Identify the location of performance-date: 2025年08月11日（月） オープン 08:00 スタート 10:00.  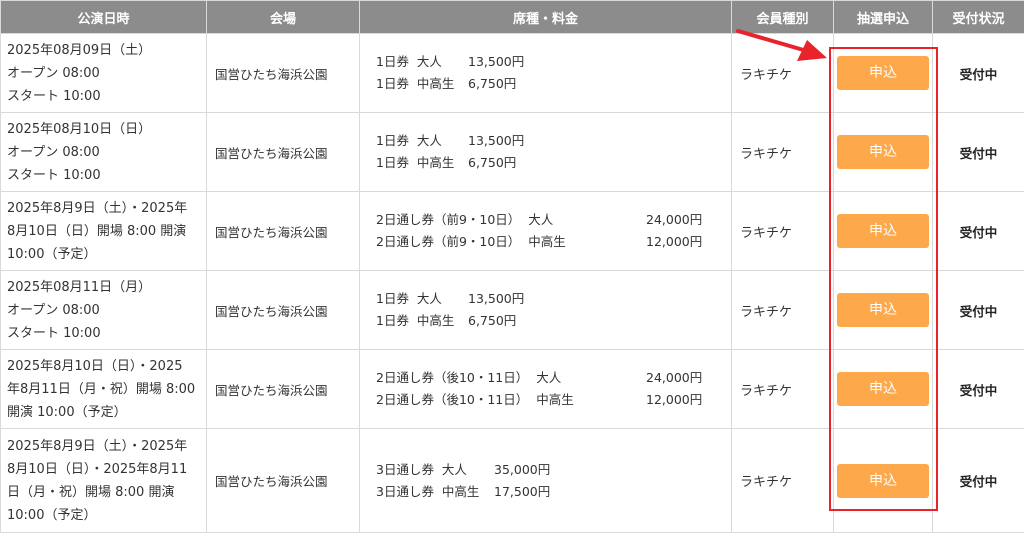
(103, 310).